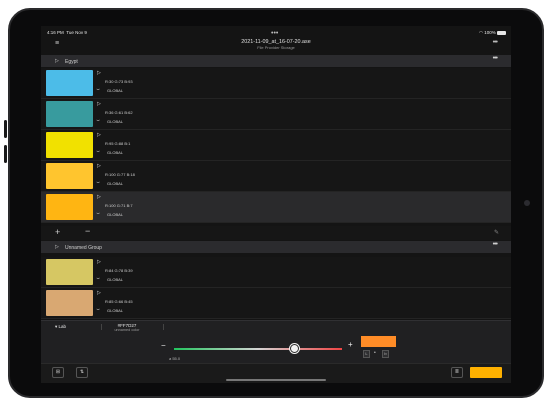 The height and width of the screenshot is (414, 552). Describe the element at coordinates (276, 83) in the screenshot. I see `color-row: ▷ R:30 G:73 B:93 ⌄ GLOBAL` at that location.